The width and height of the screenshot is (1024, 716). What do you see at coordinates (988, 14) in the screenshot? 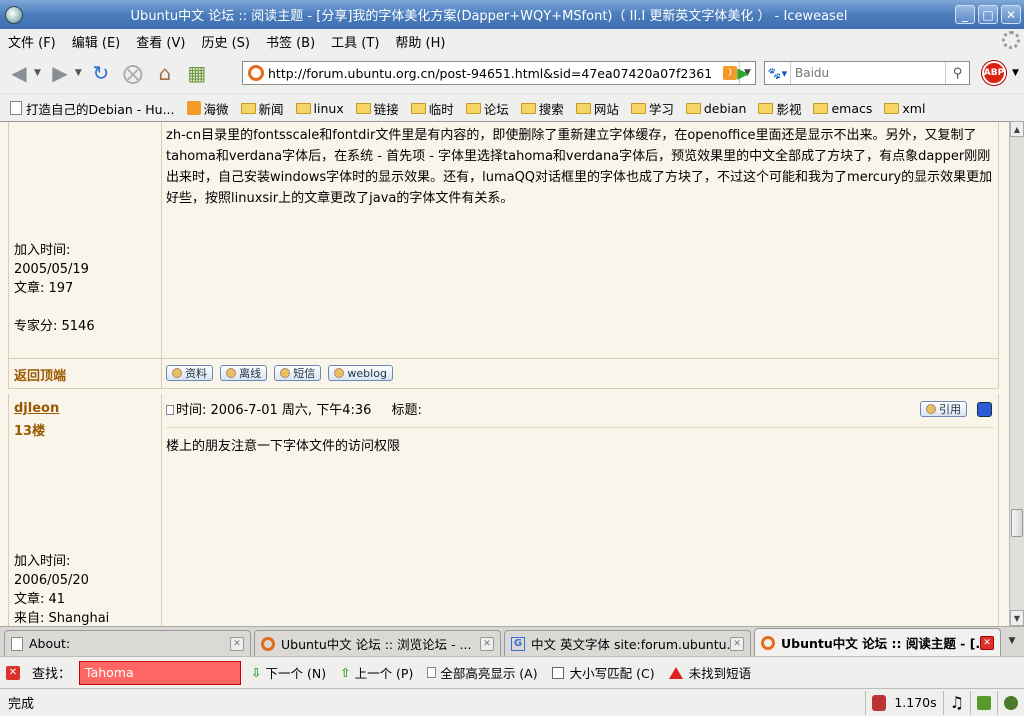
I see `maximize-button: □` at bounding box center [988, 14].